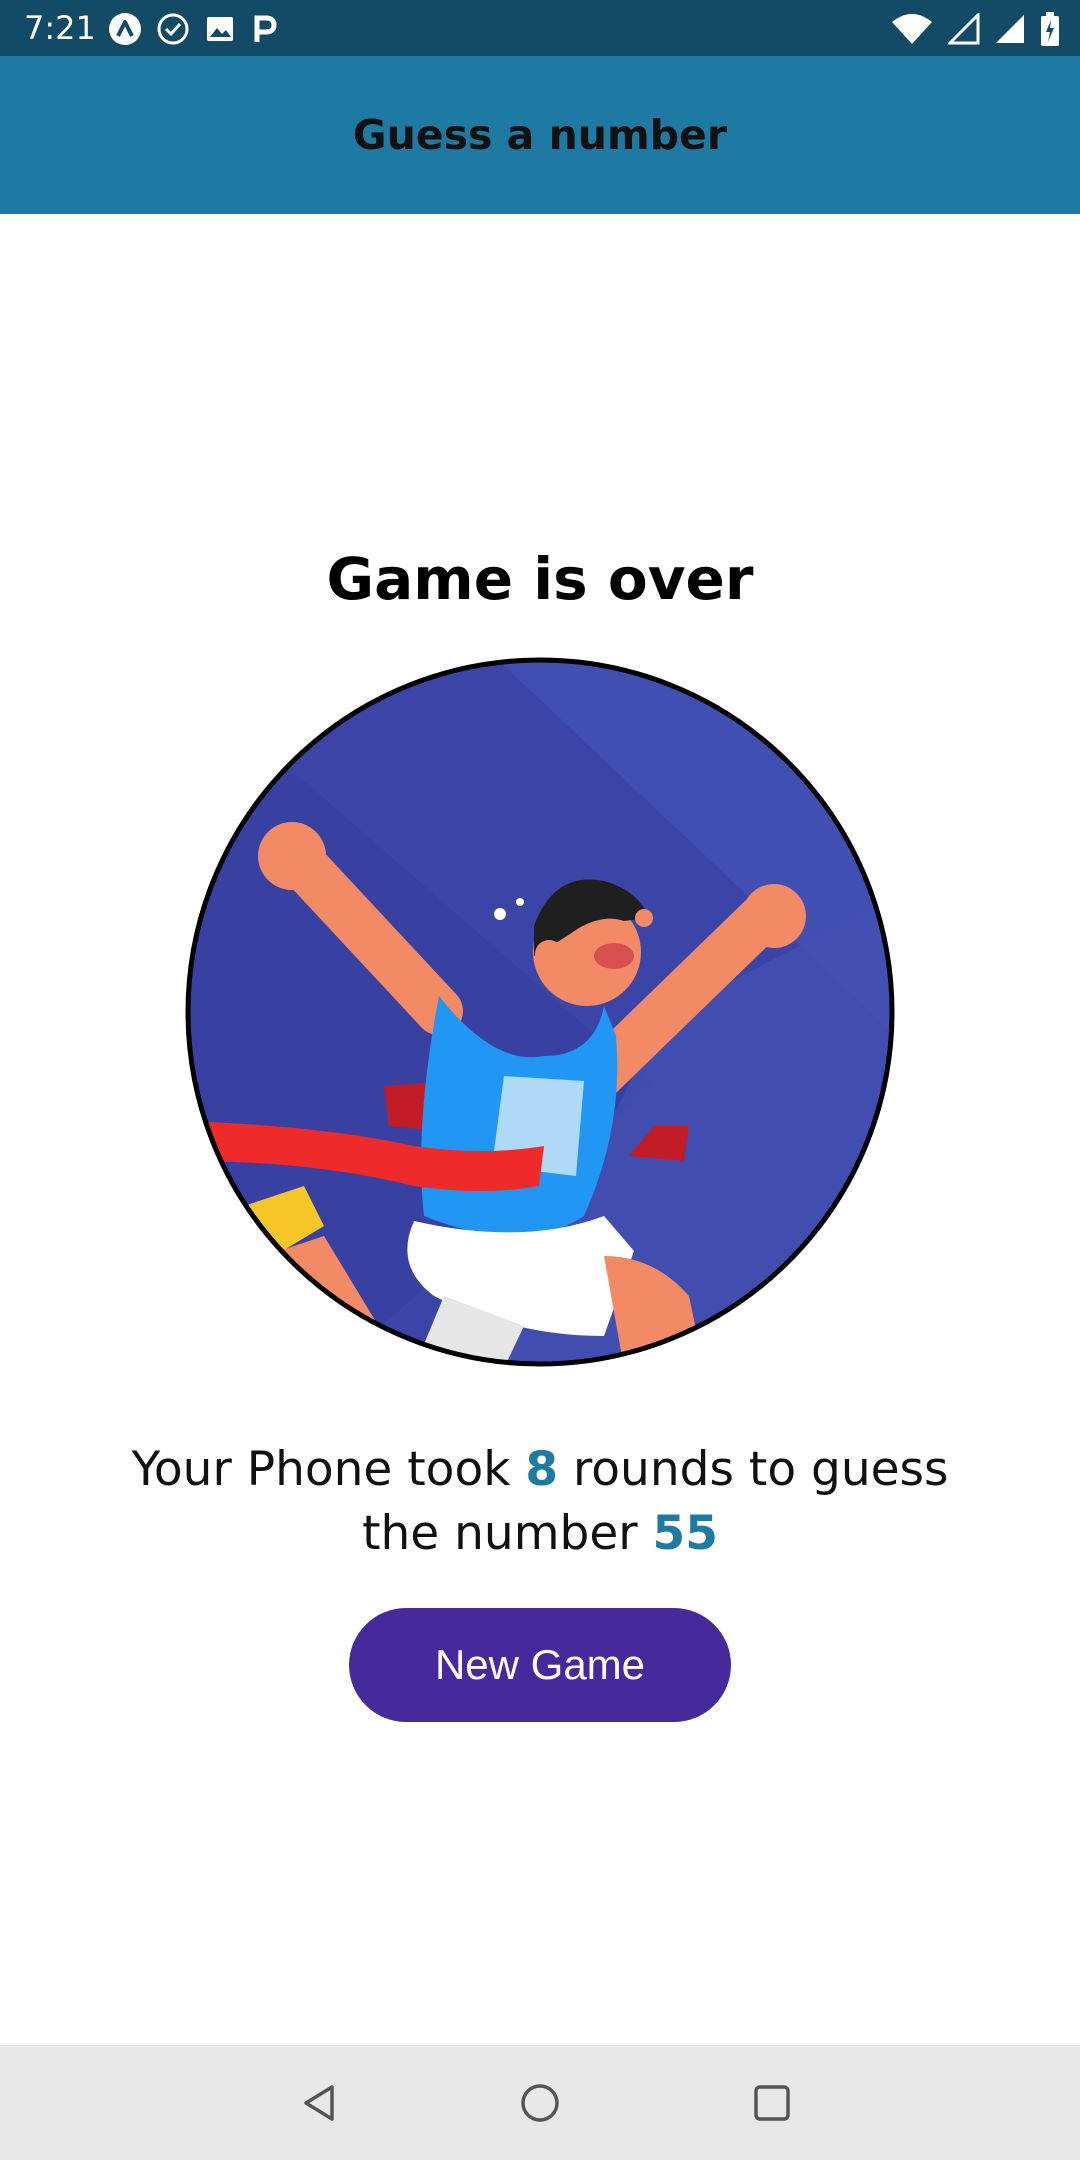 Image resolution: width=1080 pixels, height=2160 pixels. I want to click on back-button, so click(320, 2103).